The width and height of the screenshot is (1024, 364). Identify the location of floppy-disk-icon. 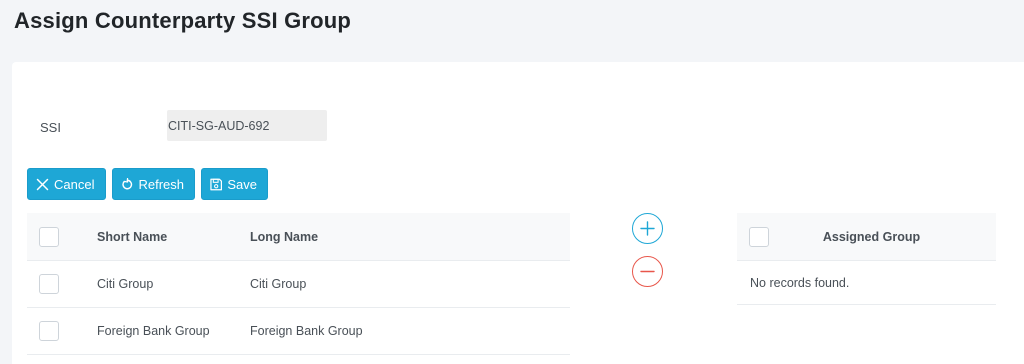
(216, 184).